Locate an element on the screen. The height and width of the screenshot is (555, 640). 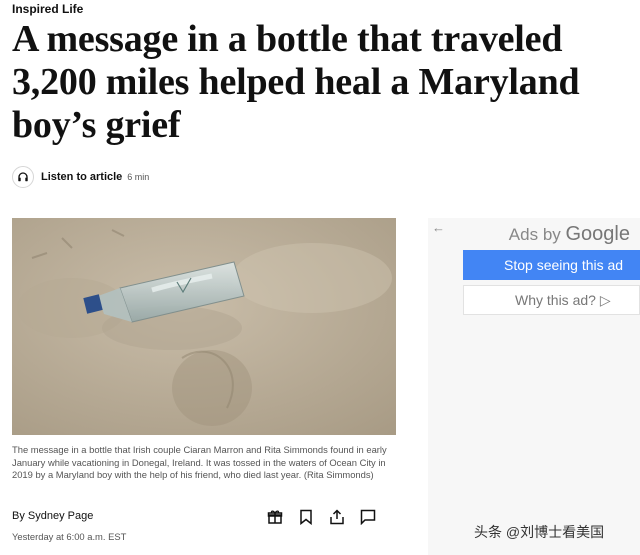
bookmark-icon is located at coordinates (306, 517).